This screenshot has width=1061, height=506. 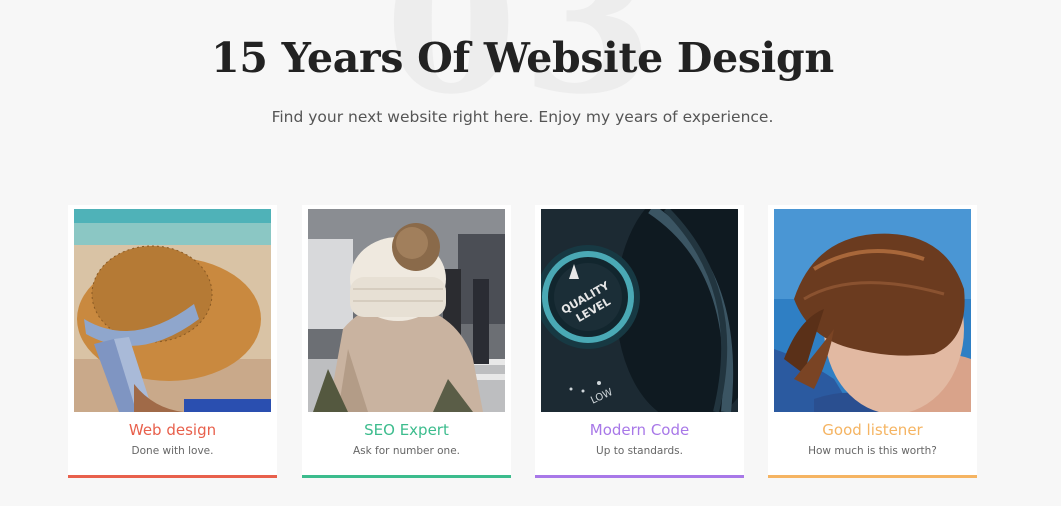 I want to click on service-card-seo-expert: SEO Expert Ask for number one., so click(x=406, y=341).